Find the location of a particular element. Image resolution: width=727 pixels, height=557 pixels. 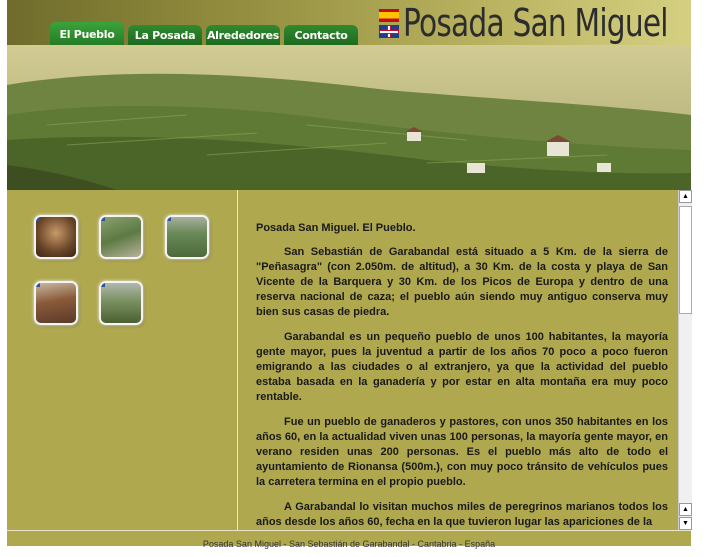

flag-uk-icon is located at coordinates (389, 31).